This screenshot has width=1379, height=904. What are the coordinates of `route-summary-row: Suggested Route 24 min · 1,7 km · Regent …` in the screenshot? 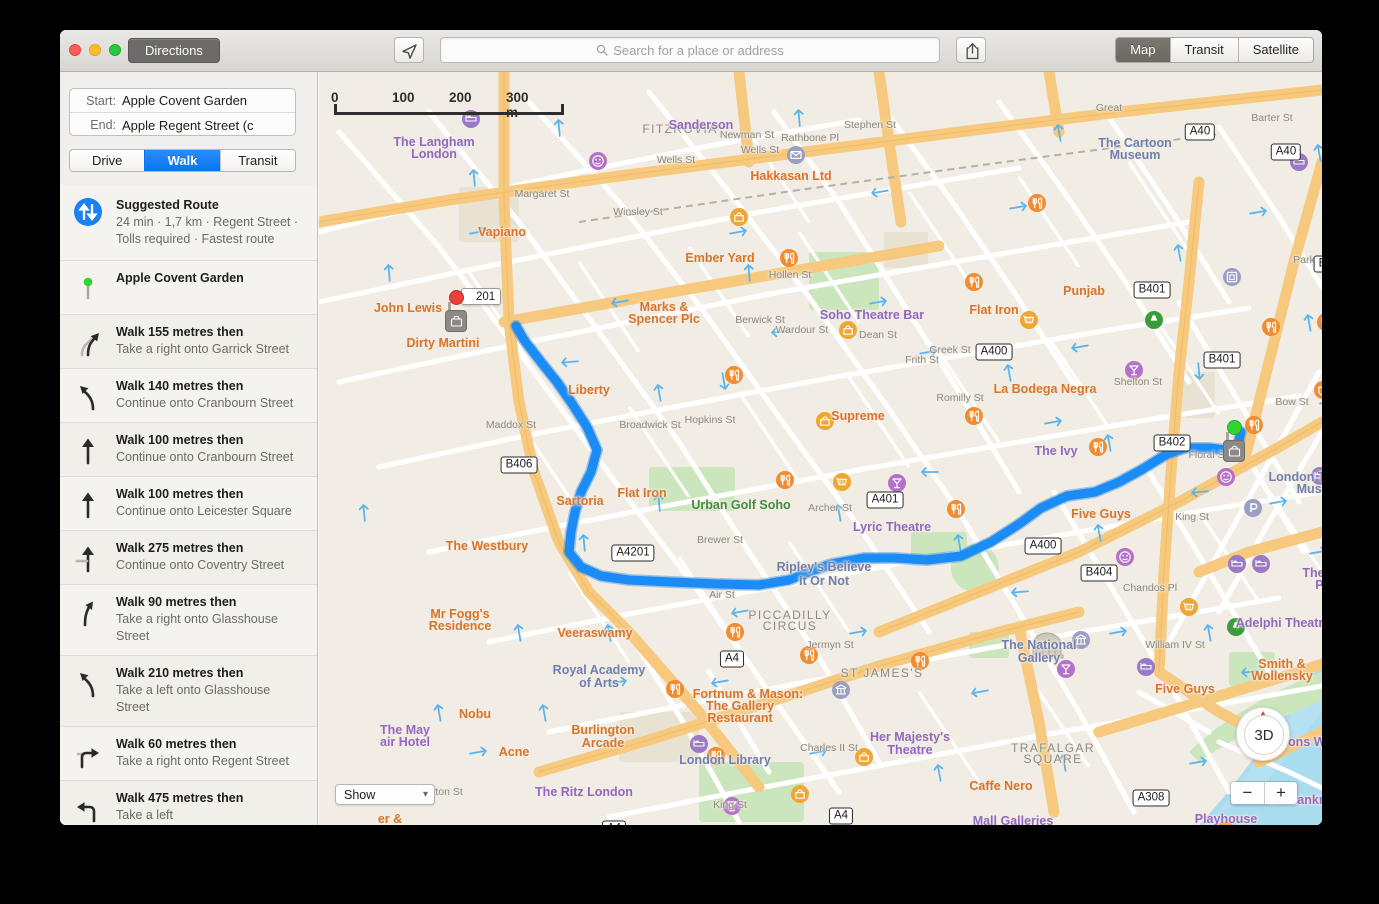 It's located at (188, 223).